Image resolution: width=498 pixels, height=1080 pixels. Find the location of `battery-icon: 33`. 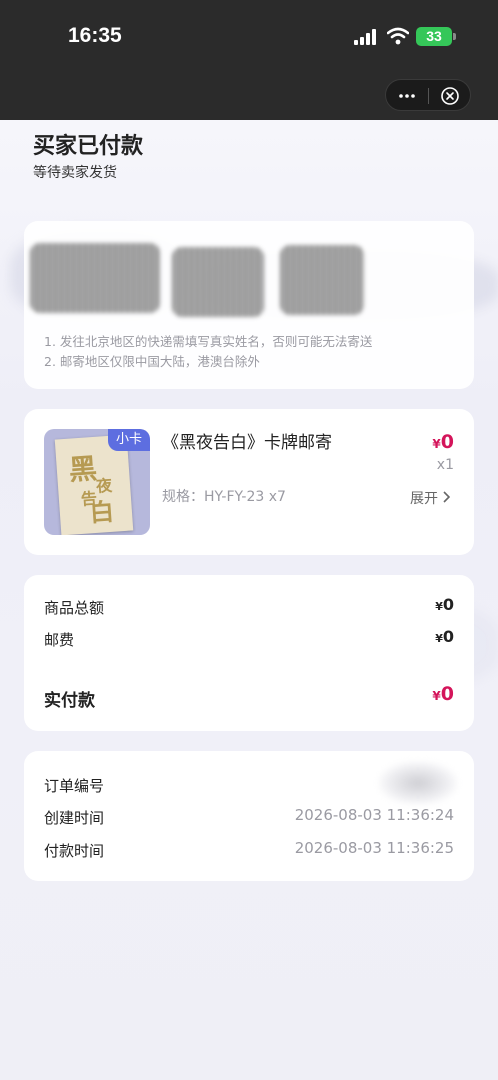

battery-icon: 33 is located at coordinates (434, 36).